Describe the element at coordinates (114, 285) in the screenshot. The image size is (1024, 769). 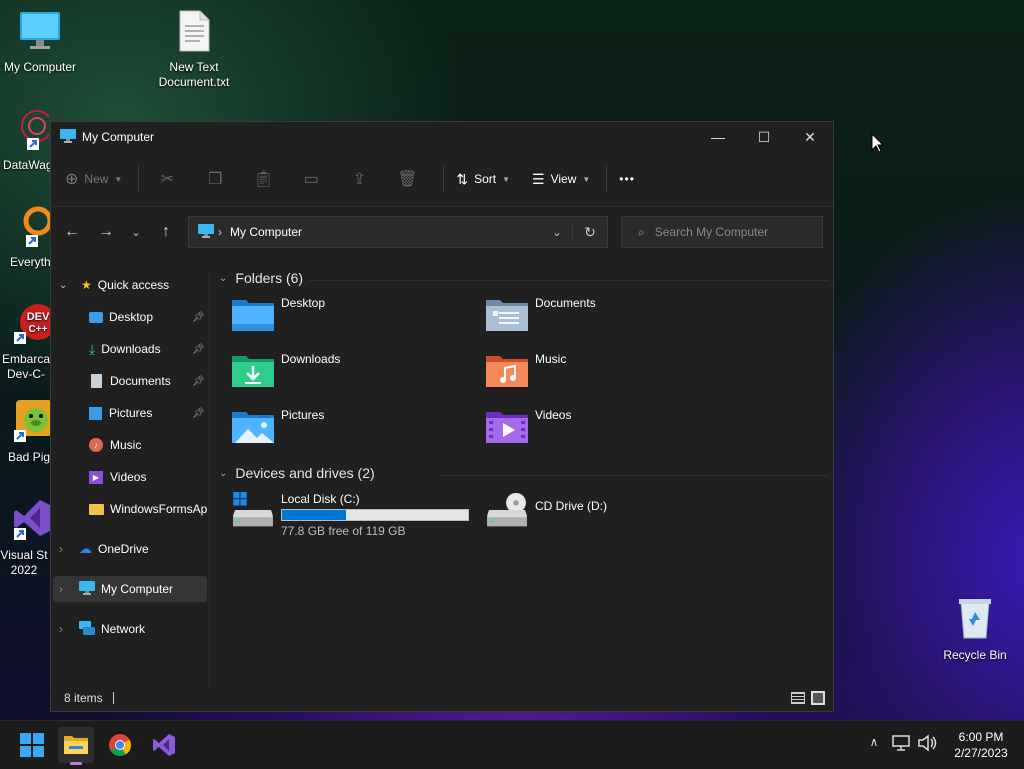
I see `sidebar-item-quick-access: ⌄ ★ Quick access` at that location.